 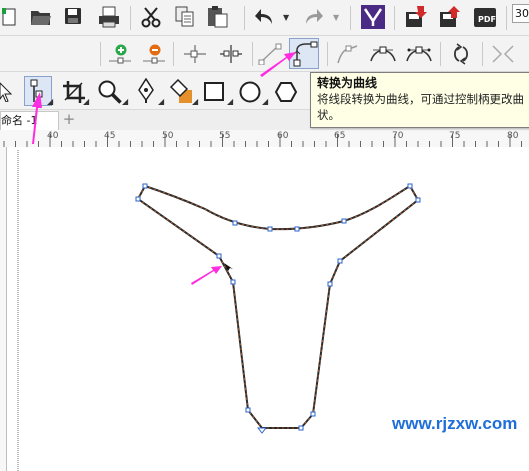 What do you see at coordinates (328, 115) in the screenshot?
I see `tooltip-description-line2: 状。` at bounding box center [328, 115].